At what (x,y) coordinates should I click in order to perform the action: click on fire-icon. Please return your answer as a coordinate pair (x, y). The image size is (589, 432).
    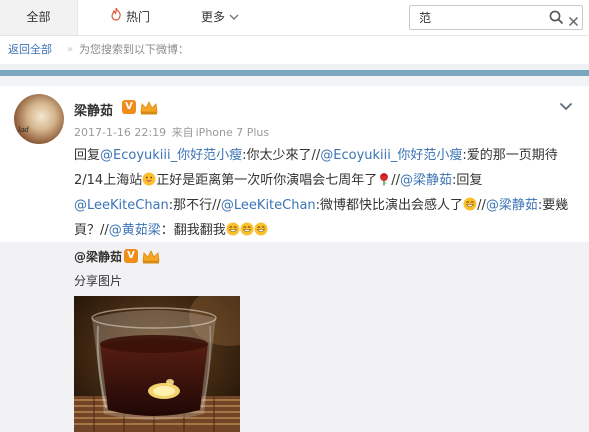
    Looking at the image, I should click on (116, 17).